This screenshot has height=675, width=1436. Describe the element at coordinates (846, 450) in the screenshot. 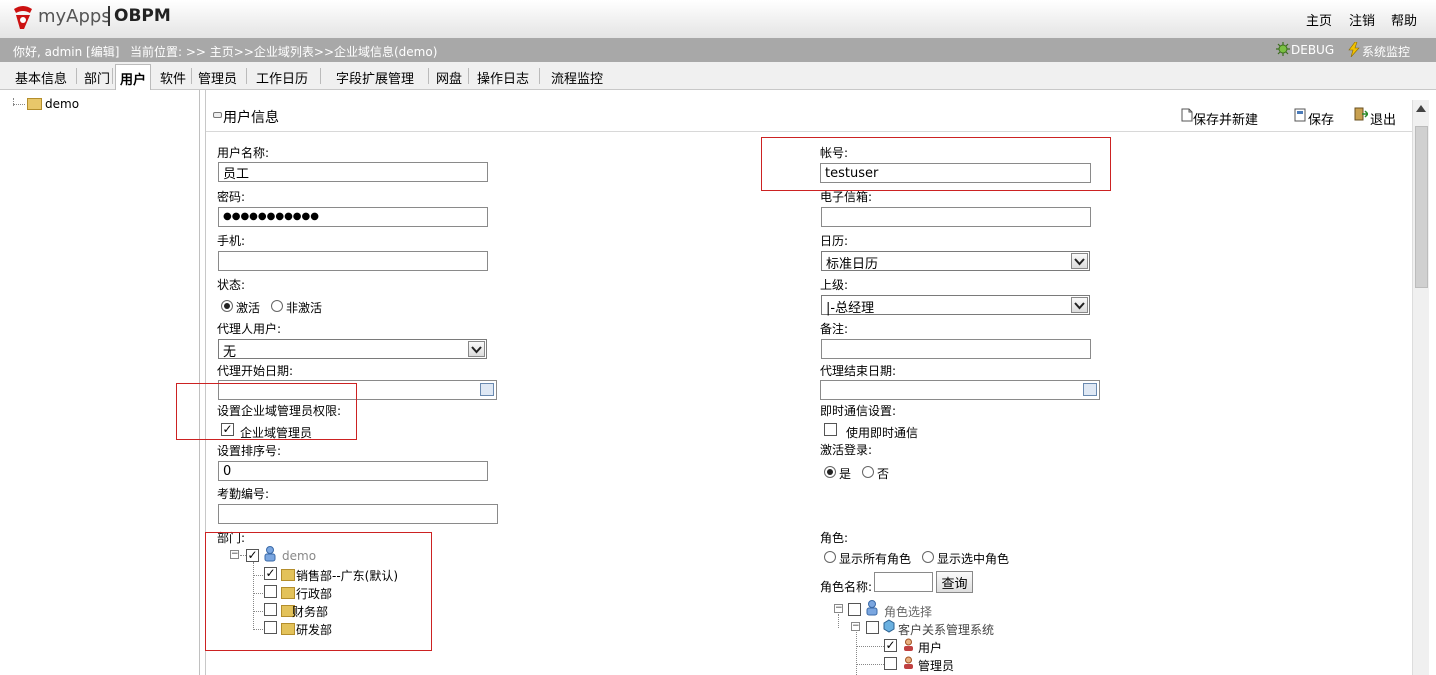

I see `activate-login-label: 激活登录:` at that location.